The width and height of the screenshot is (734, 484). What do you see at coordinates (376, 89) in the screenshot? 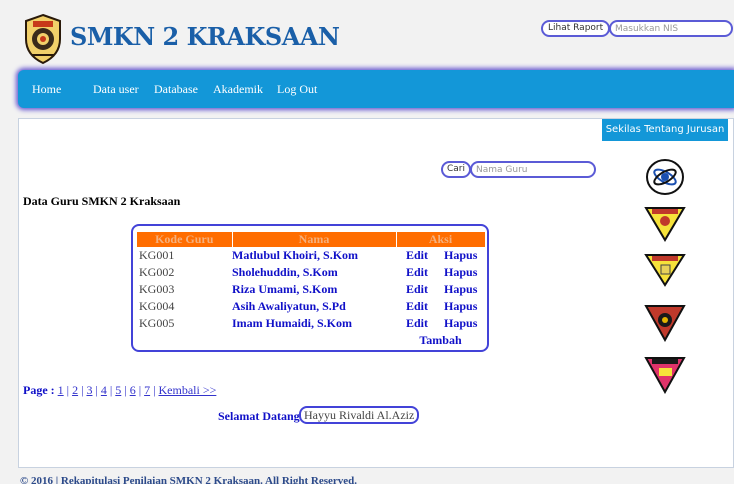
I see `main-nav: Home Data user Database Akademik Log Out` at bounding box center [376, 89].